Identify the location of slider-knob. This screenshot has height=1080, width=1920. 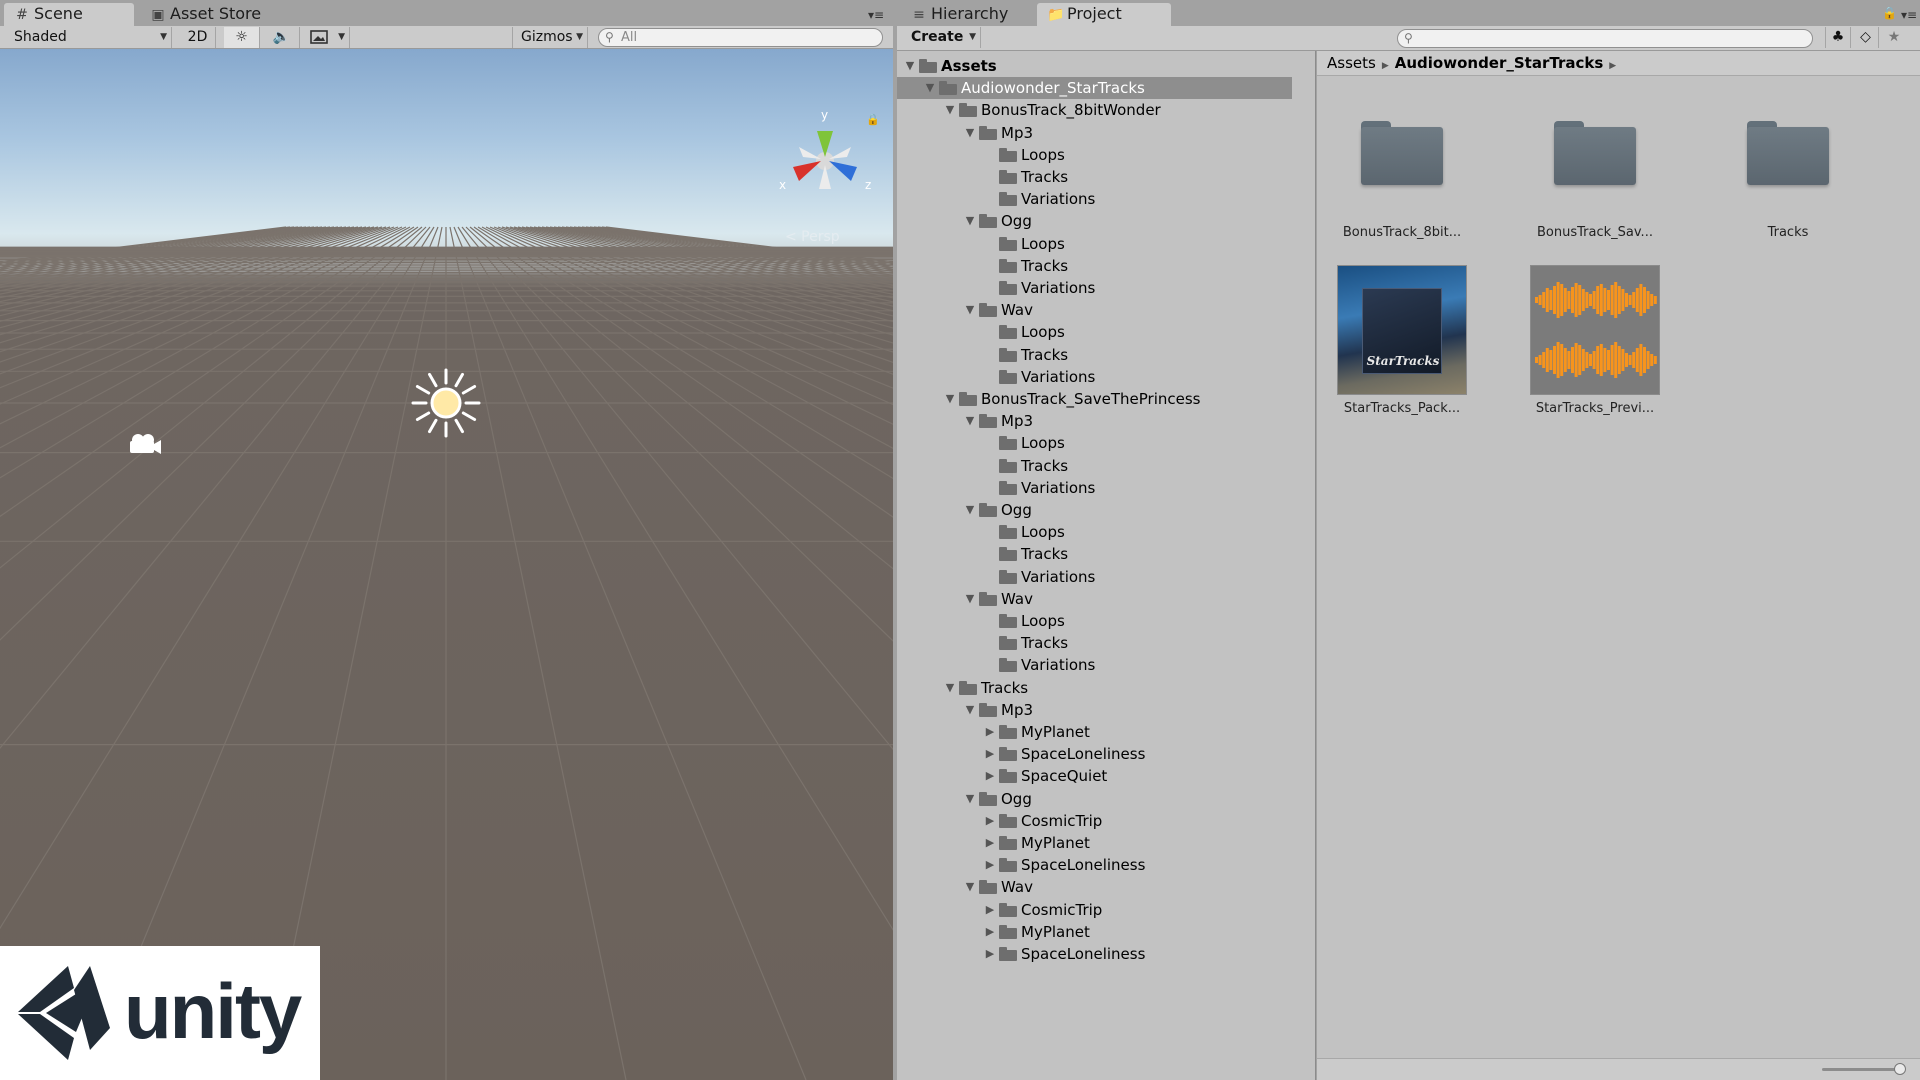
(1900, 1069).